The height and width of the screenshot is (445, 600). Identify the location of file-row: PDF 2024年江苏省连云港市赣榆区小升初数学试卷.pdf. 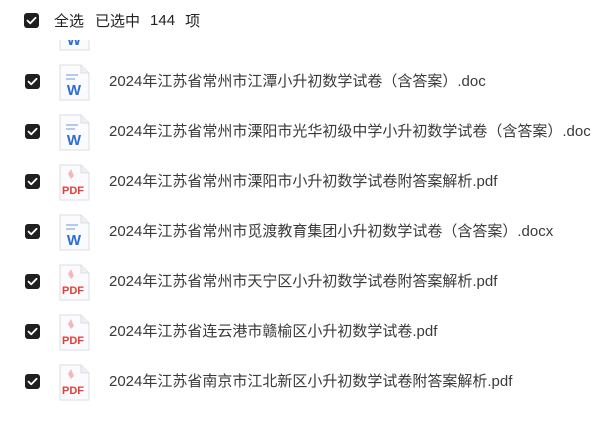
(300, 332).